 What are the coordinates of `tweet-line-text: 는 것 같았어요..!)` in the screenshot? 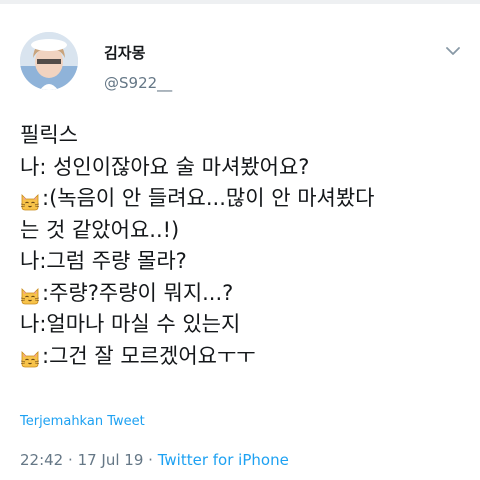 It's located at (100, 229).